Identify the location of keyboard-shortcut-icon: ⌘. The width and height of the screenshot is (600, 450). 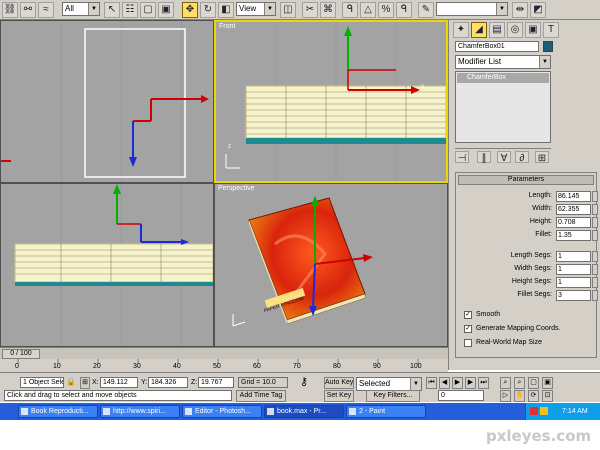
(328, 10).